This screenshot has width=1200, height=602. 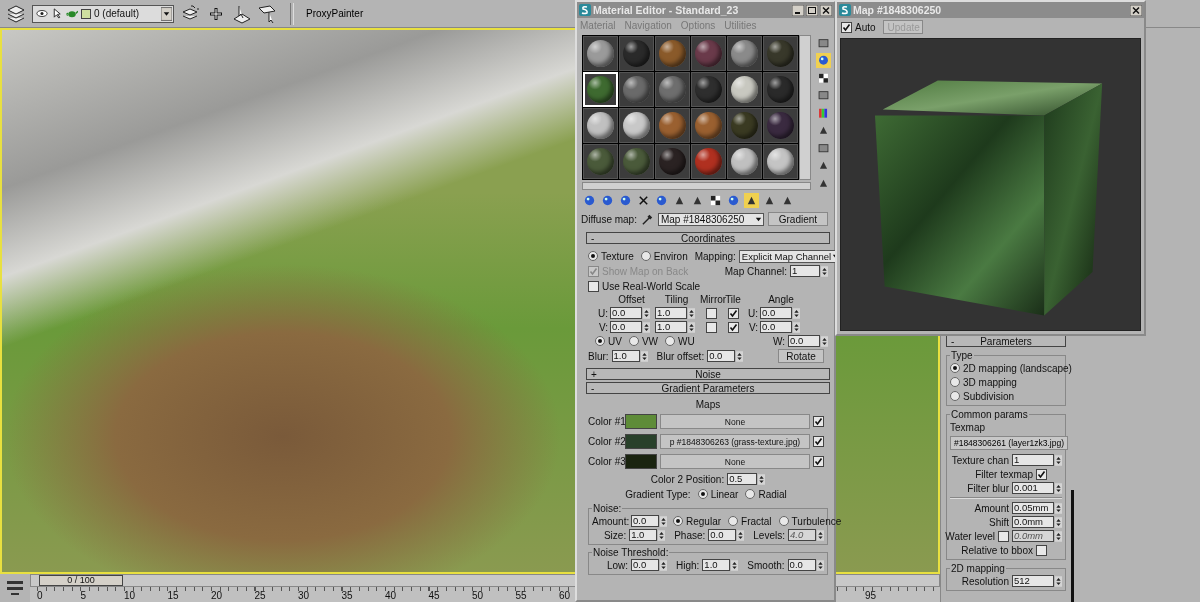 What do you see at coordinates (798, 10) in the screenshot?
I see `minimize-button` at bounding box center [798, 10].